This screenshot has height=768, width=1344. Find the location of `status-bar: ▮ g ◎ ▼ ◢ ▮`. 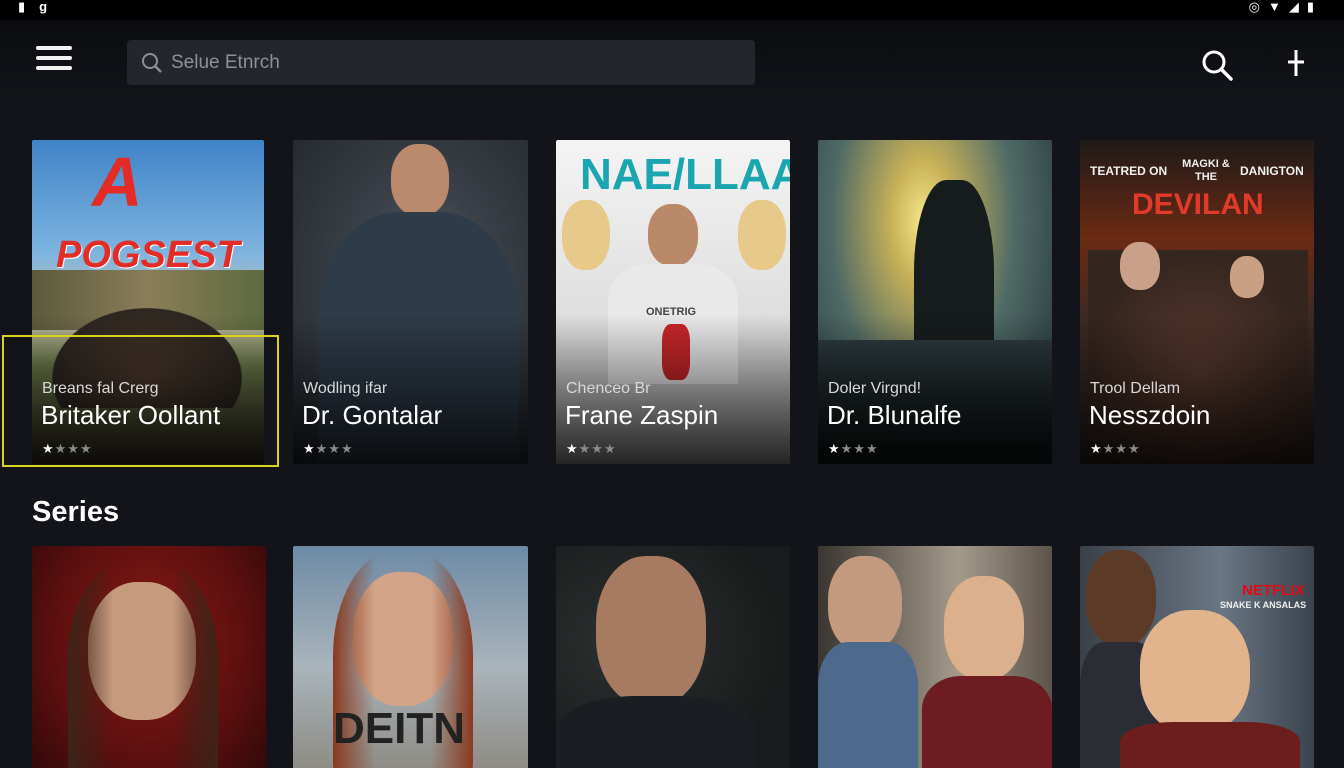

status-bar: ▮ g ◎ ▼ ◢ ▮ is located at coordinates (672, 10).